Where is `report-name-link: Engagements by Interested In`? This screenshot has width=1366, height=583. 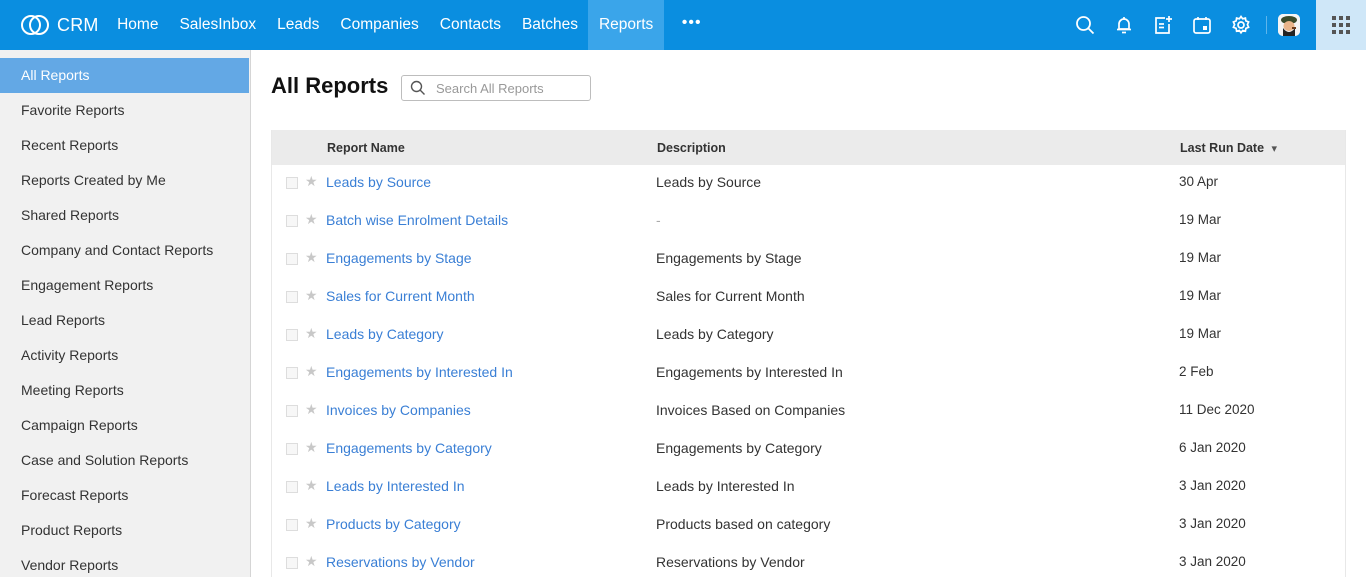 report-name-link: Engagements by Interested In is located at coordinates (419, 372).